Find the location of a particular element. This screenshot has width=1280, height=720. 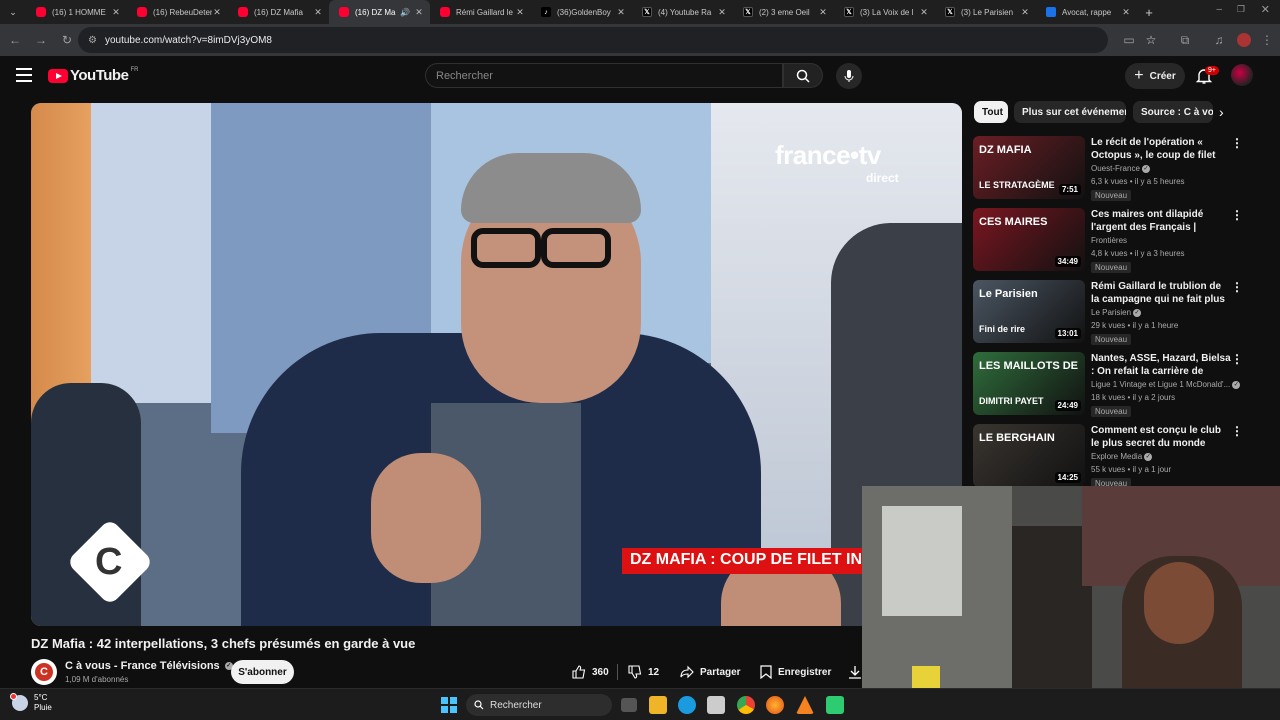

channel-name: C à vous - France Télévisions ✓ is located at coordinates (149, 666).